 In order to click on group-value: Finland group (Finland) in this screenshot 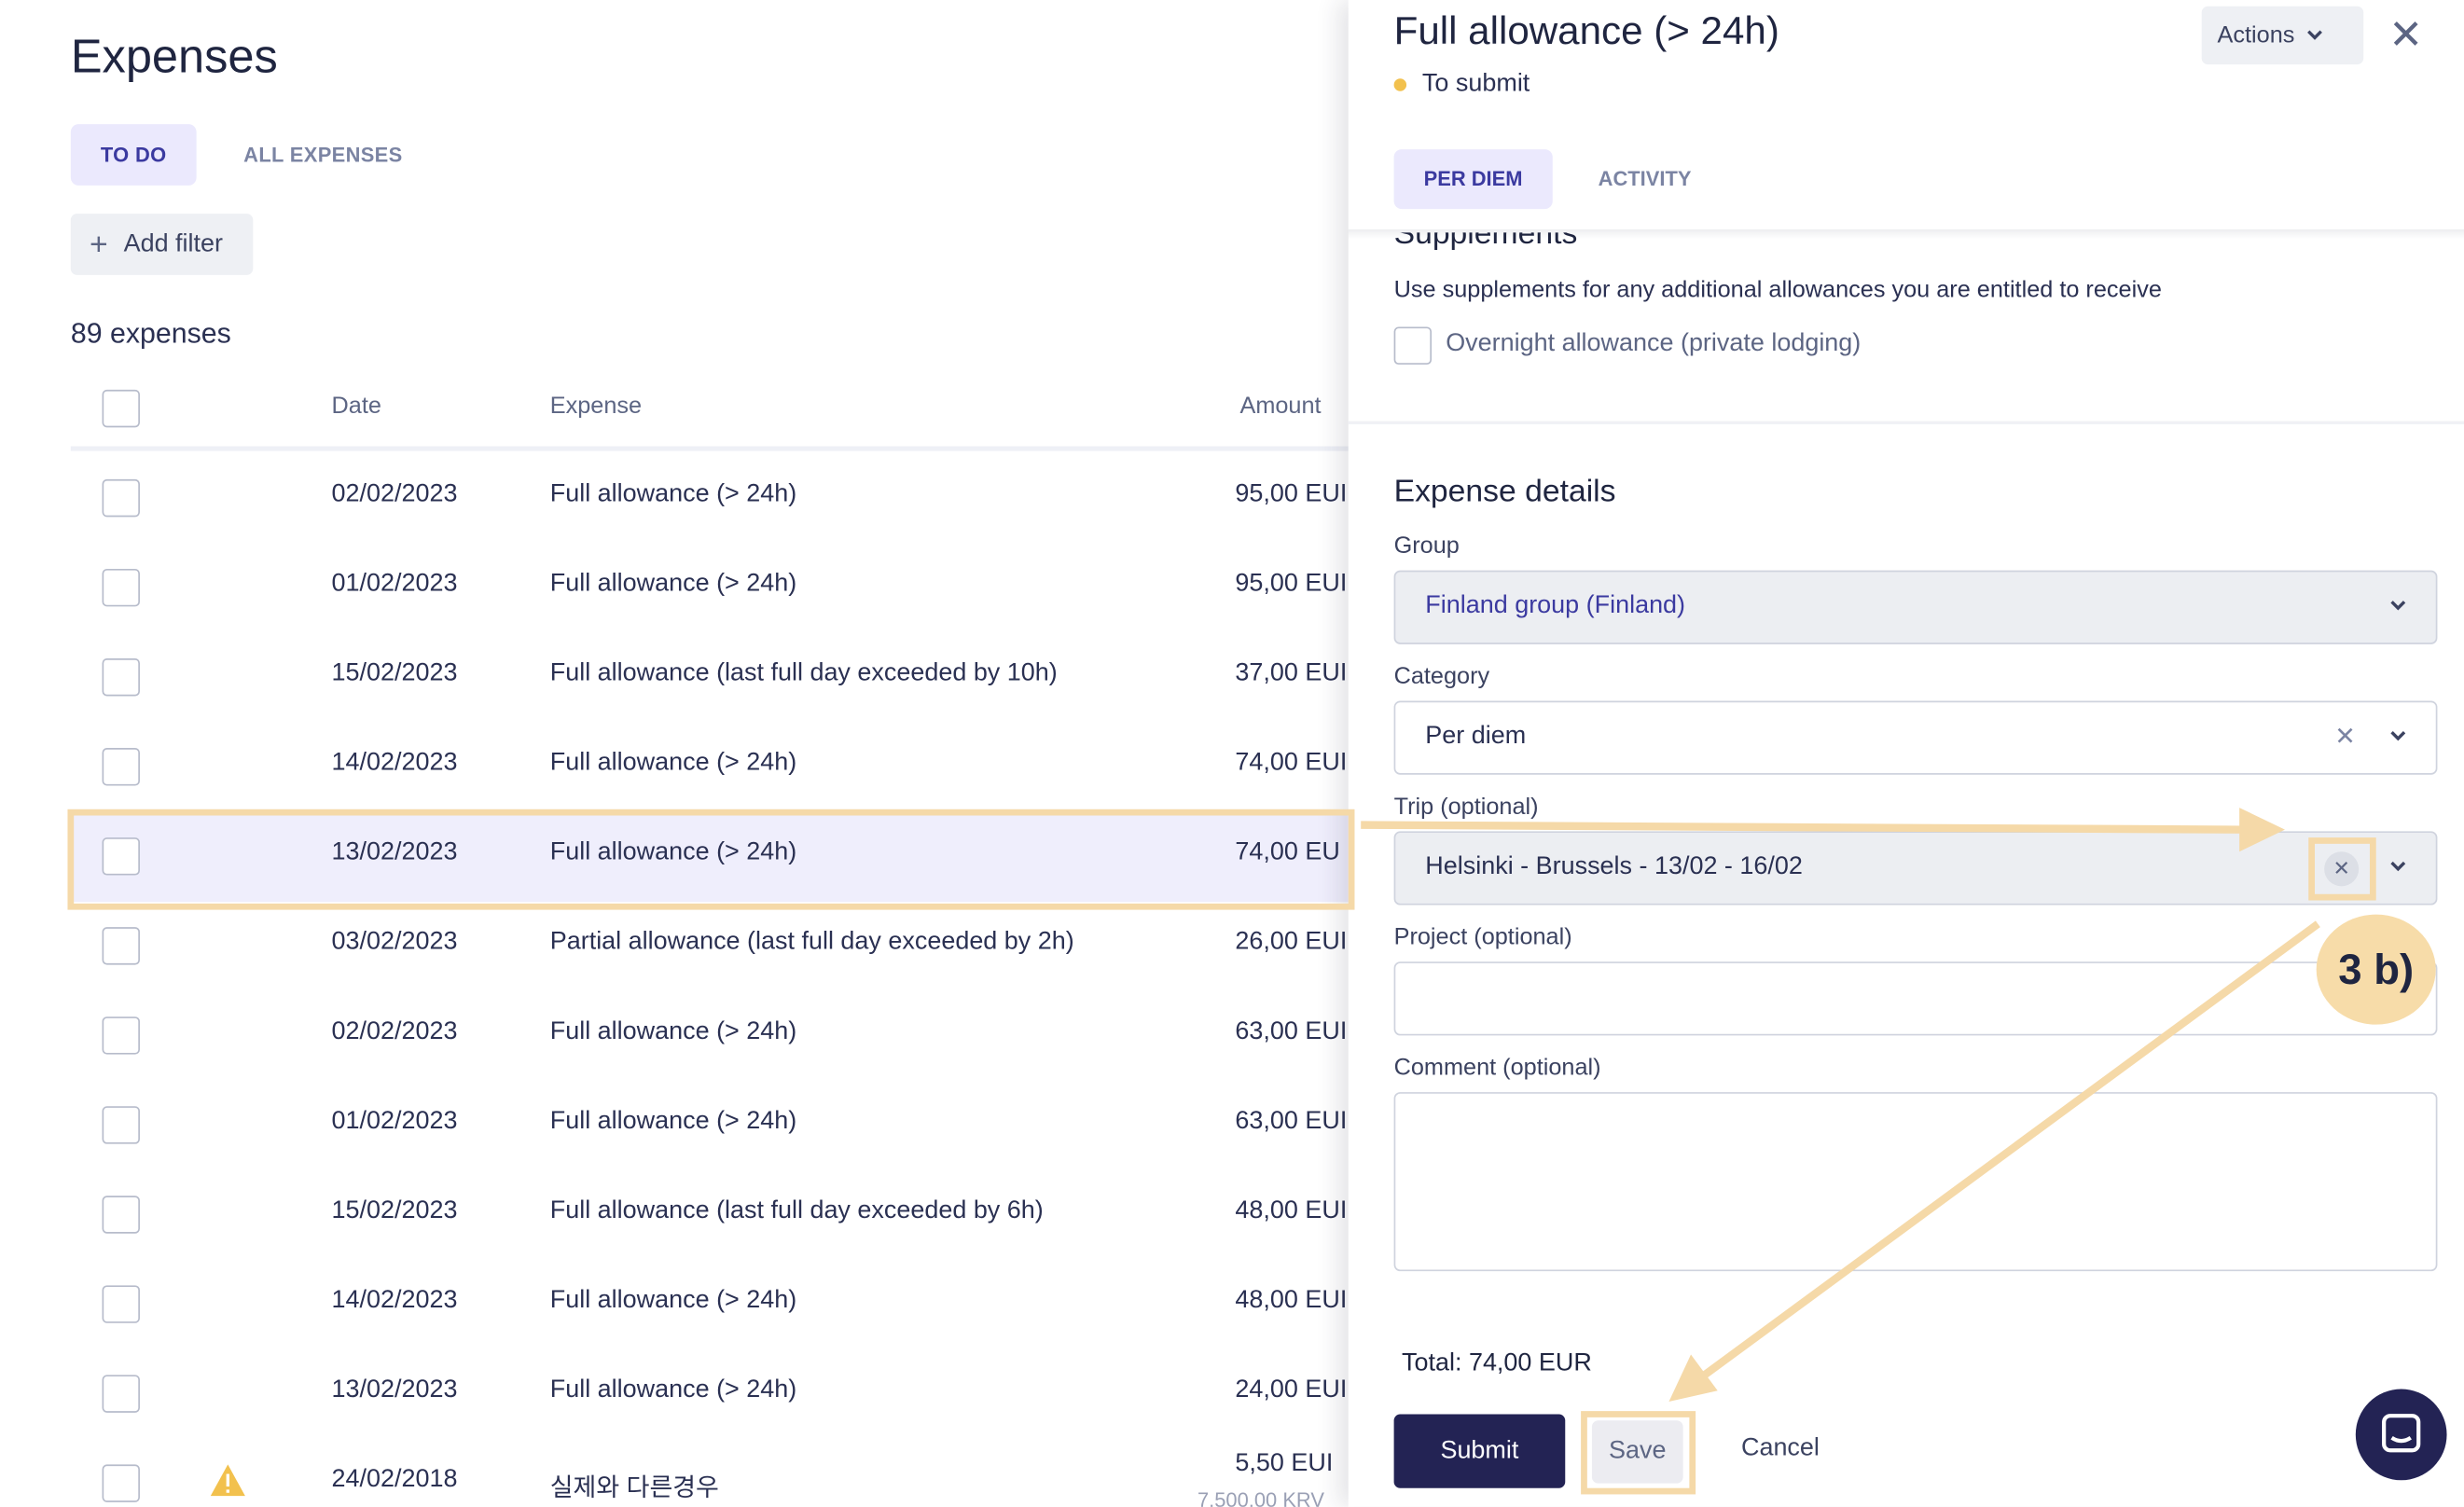, I will do `click(1555, 606)`.